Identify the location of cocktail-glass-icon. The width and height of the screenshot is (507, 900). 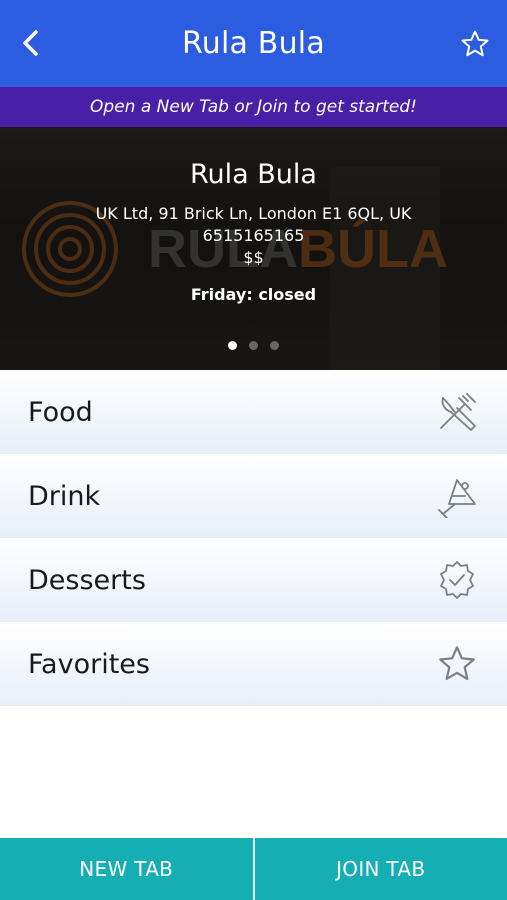
(457, 496).